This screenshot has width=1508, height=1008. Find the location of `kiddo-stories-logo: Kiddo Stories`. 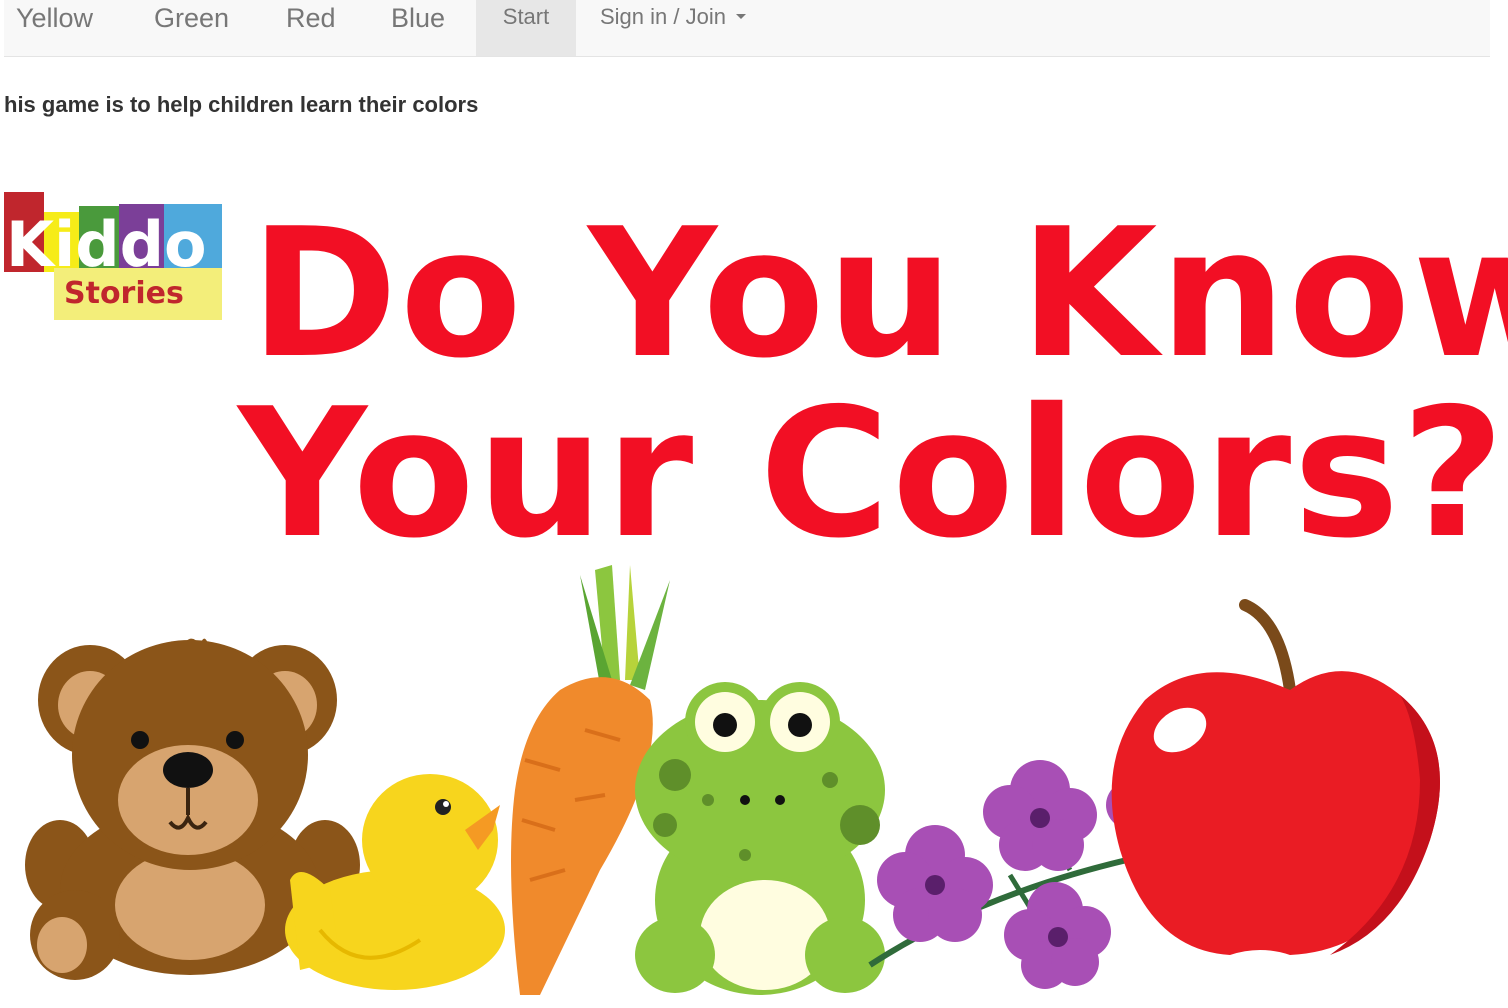

kiddo-stories-logo: Kiddo Stories is located at coordinates (113, 256).